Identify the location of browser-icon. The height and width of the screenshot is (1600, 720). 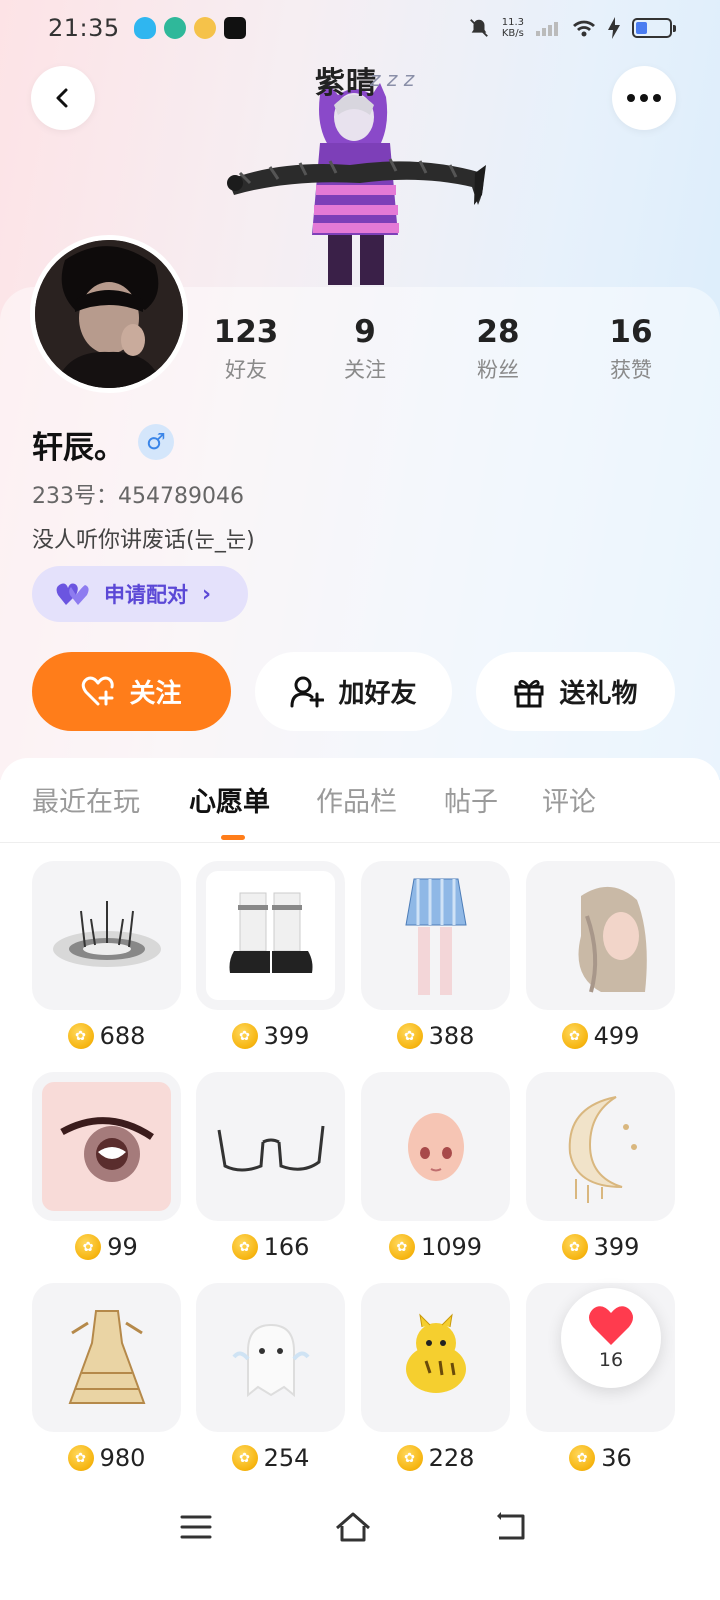
(174, 28).